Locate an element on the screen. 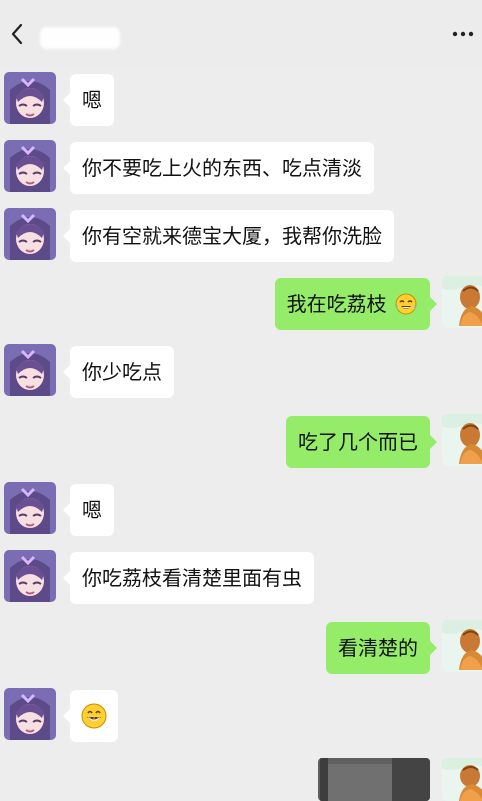  message-bubble: 你吃荔枝看清楚里面有虫 is located at coordinates (188, 578).